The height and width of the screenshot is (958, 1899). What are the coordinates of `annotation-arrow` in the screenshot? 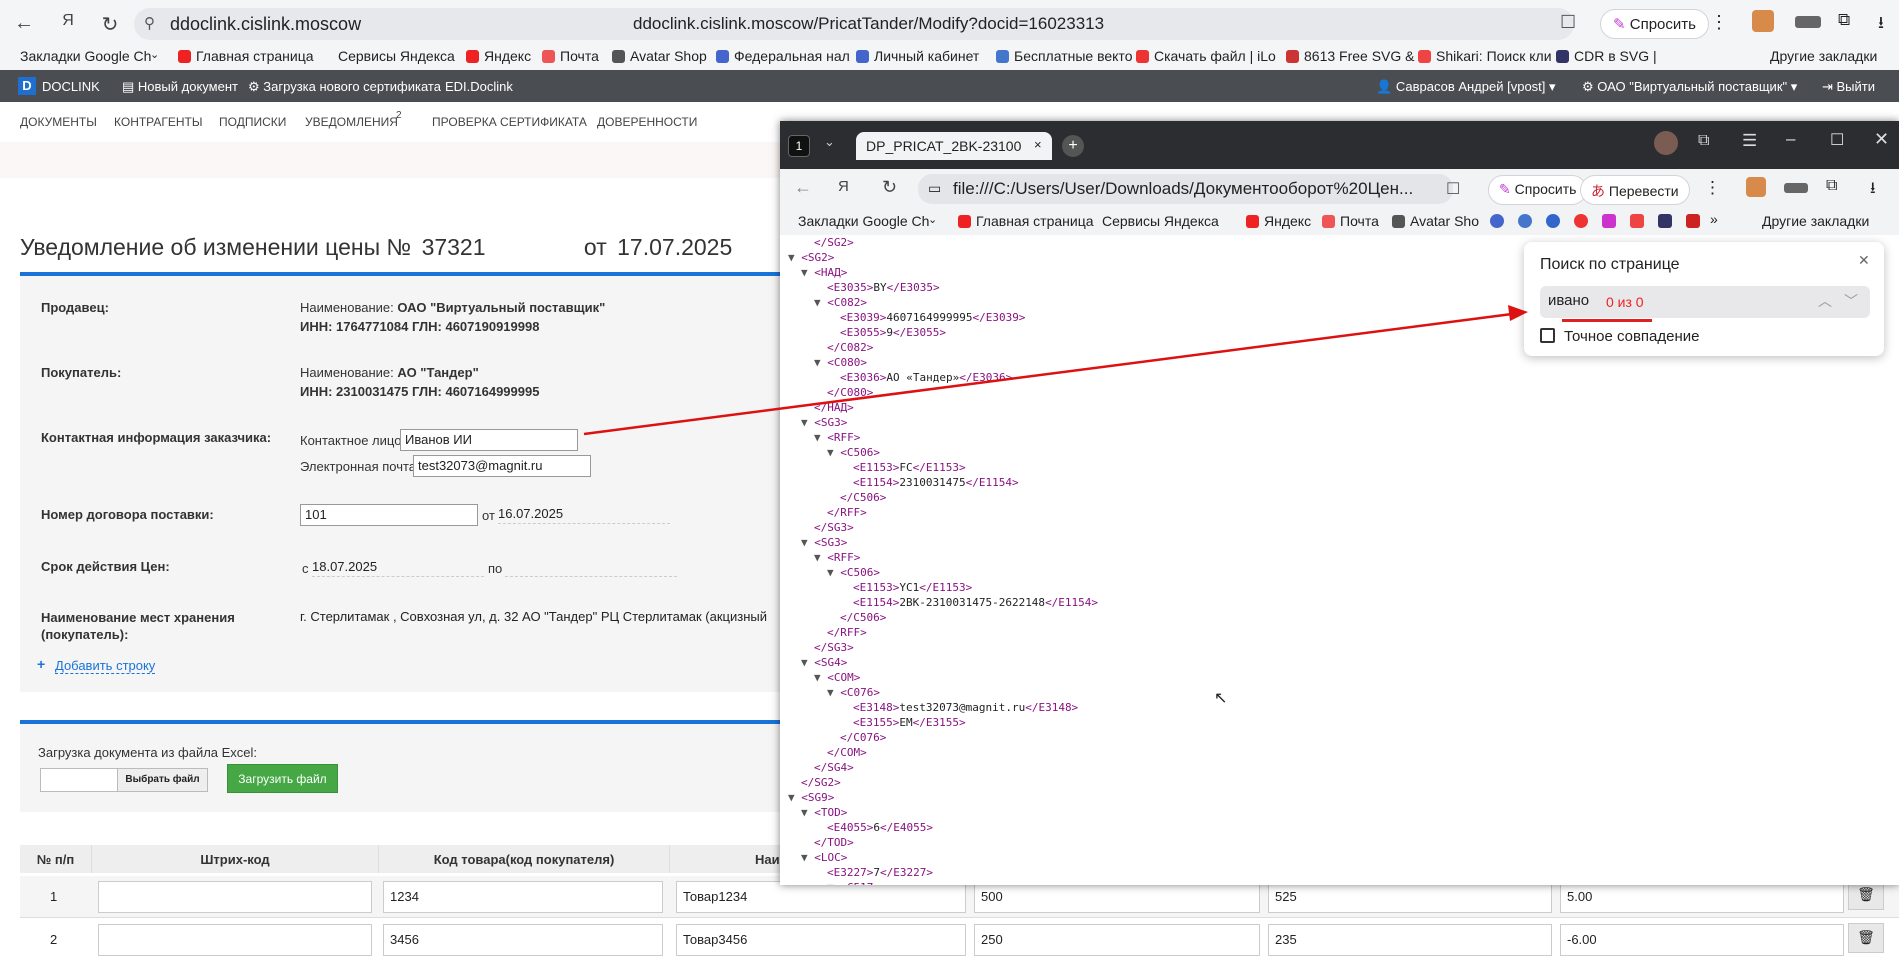 It's located at (1055, 370).